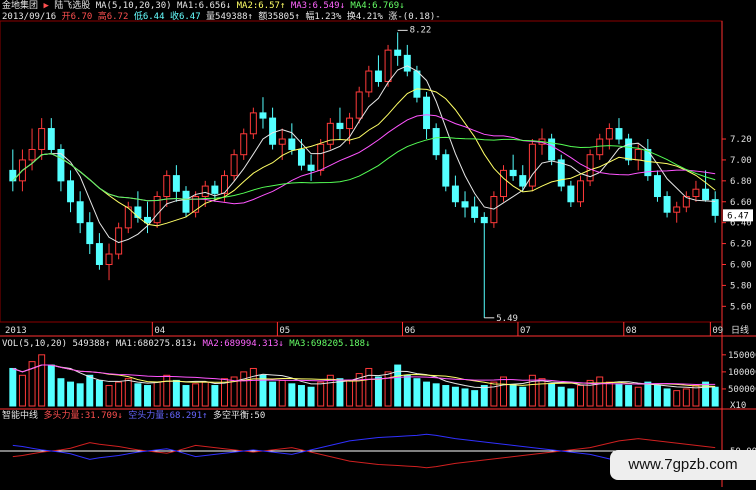 The width and height of the screenshot is (756, 490). I want to click on time-axis-label: 2013, so click(16, 331).